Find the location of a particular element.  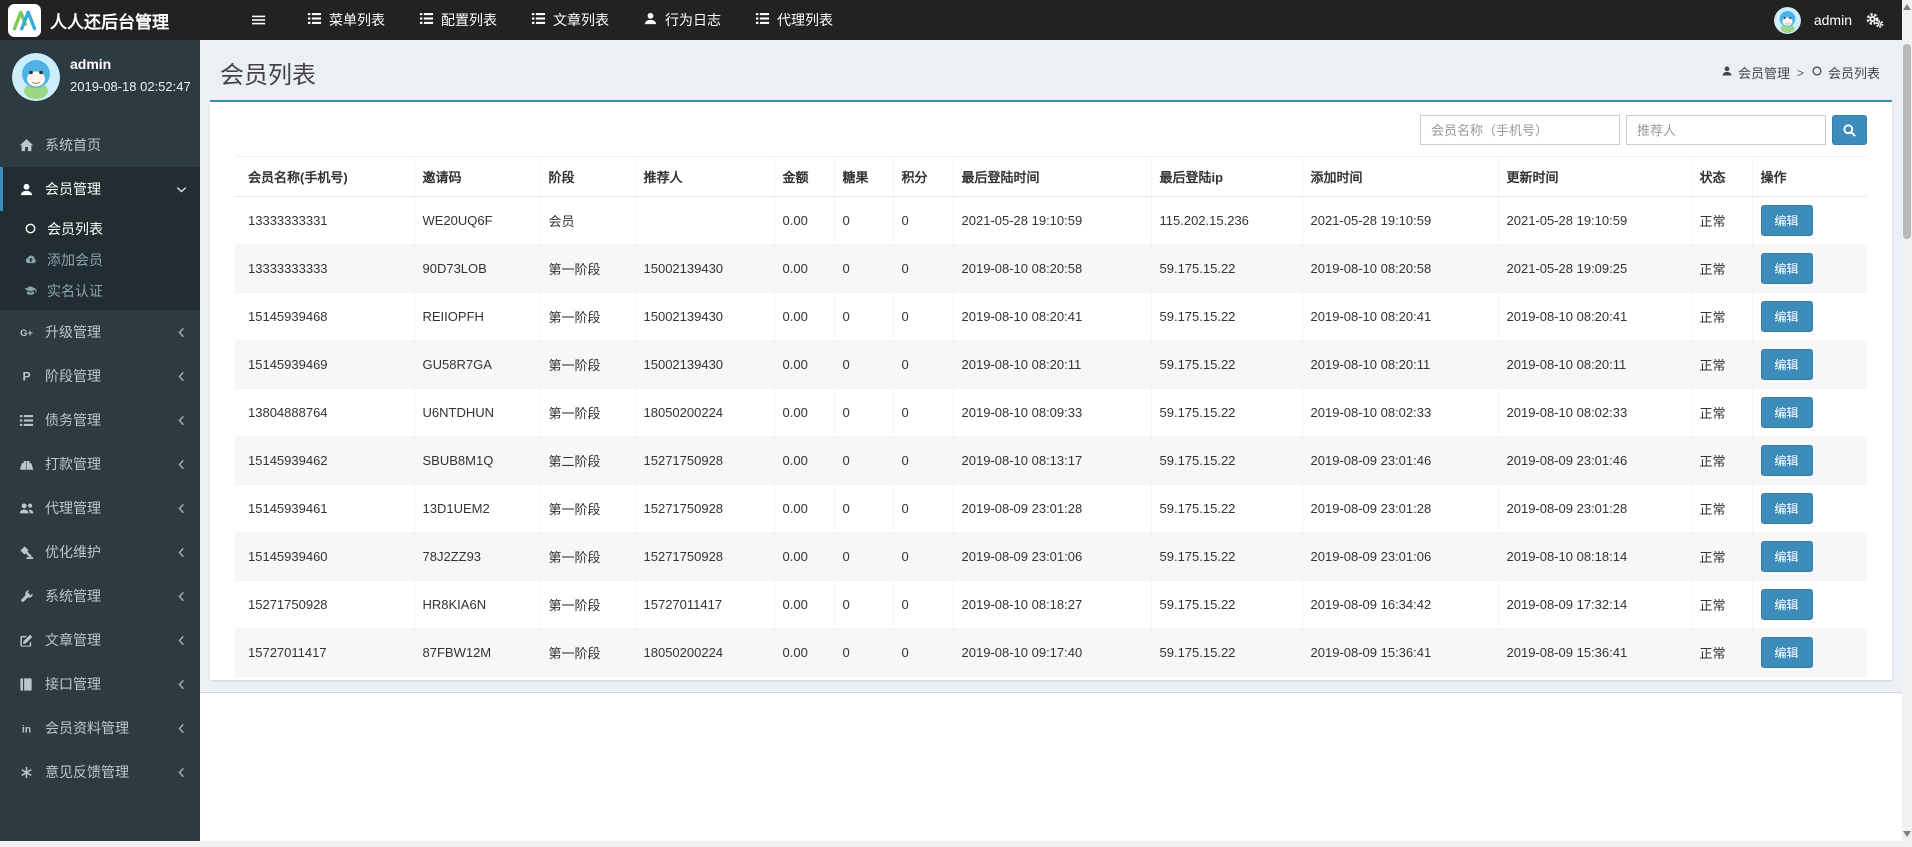

sidebar-item-system-home: 系统首页 is located at coordinates (100, 145).